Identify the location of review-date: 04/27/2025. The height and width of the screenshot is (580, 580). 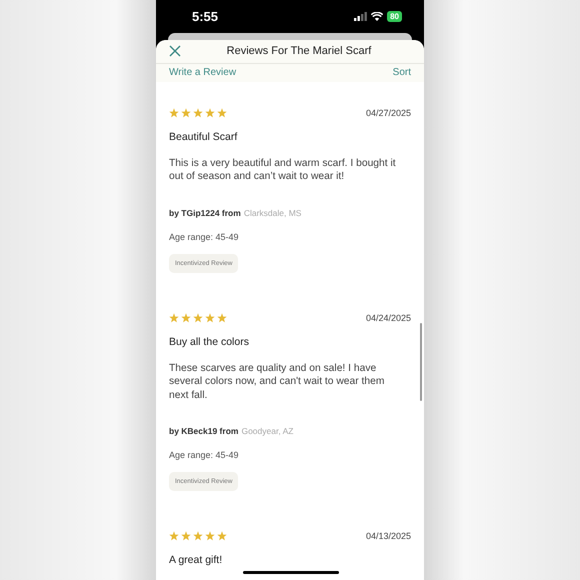
(388, 113).